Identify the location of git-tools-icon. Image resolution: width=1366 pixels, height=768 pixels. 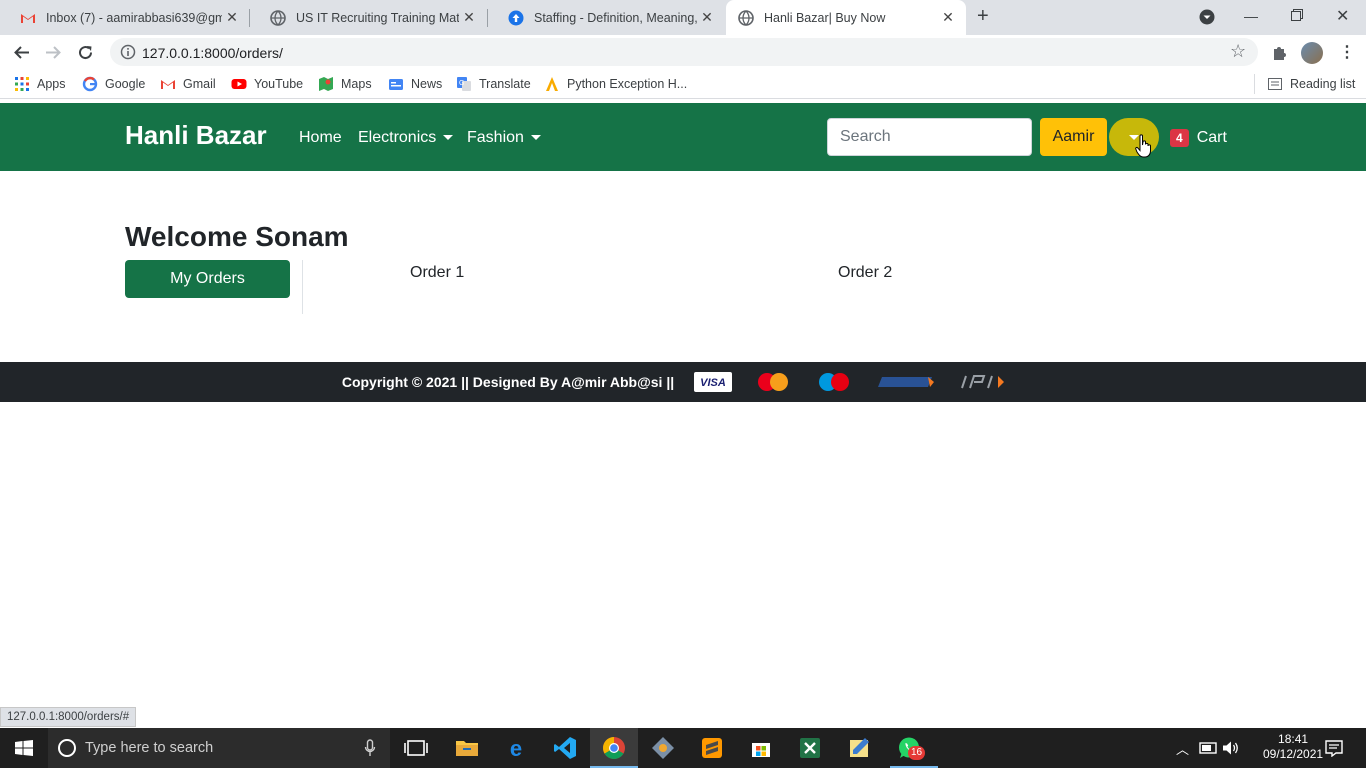
(663, 748).